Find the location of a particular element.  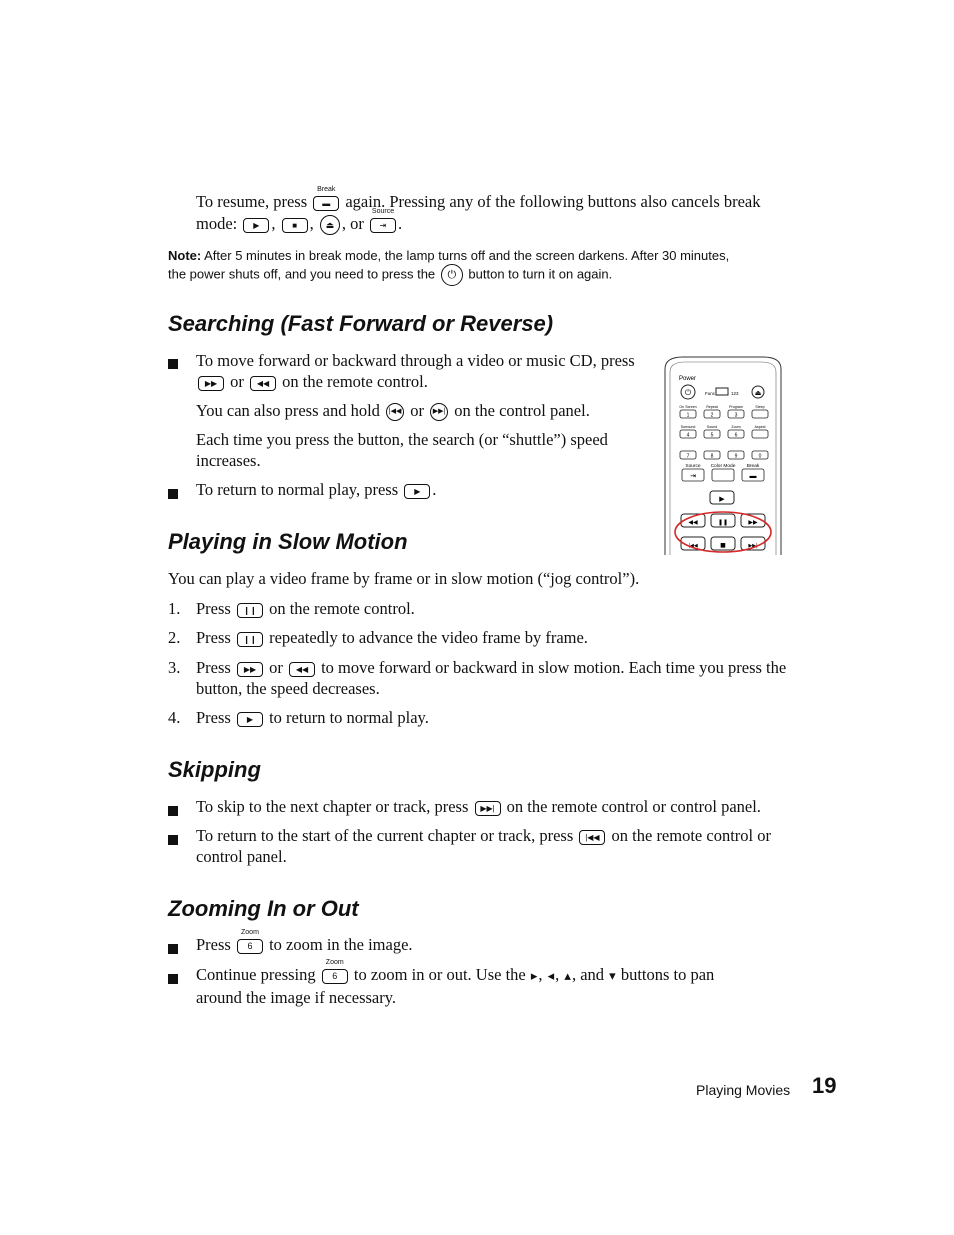

intro-text: To resume, press is located at coordinates (252, 201).